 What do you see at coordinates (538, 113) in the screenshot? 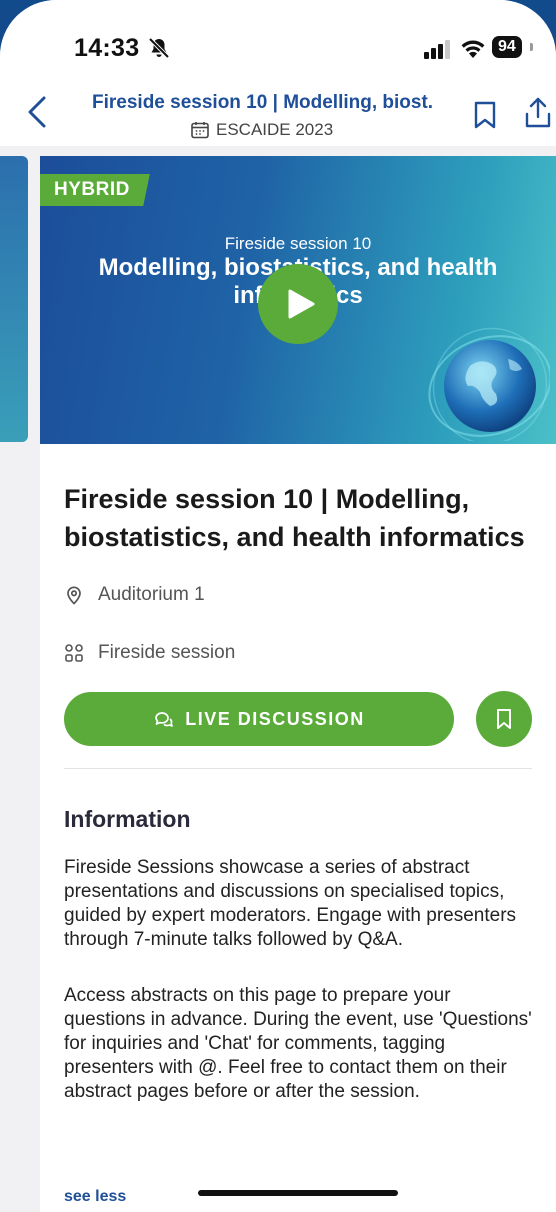
I see `share-icon` at bounding box center [538, 113].